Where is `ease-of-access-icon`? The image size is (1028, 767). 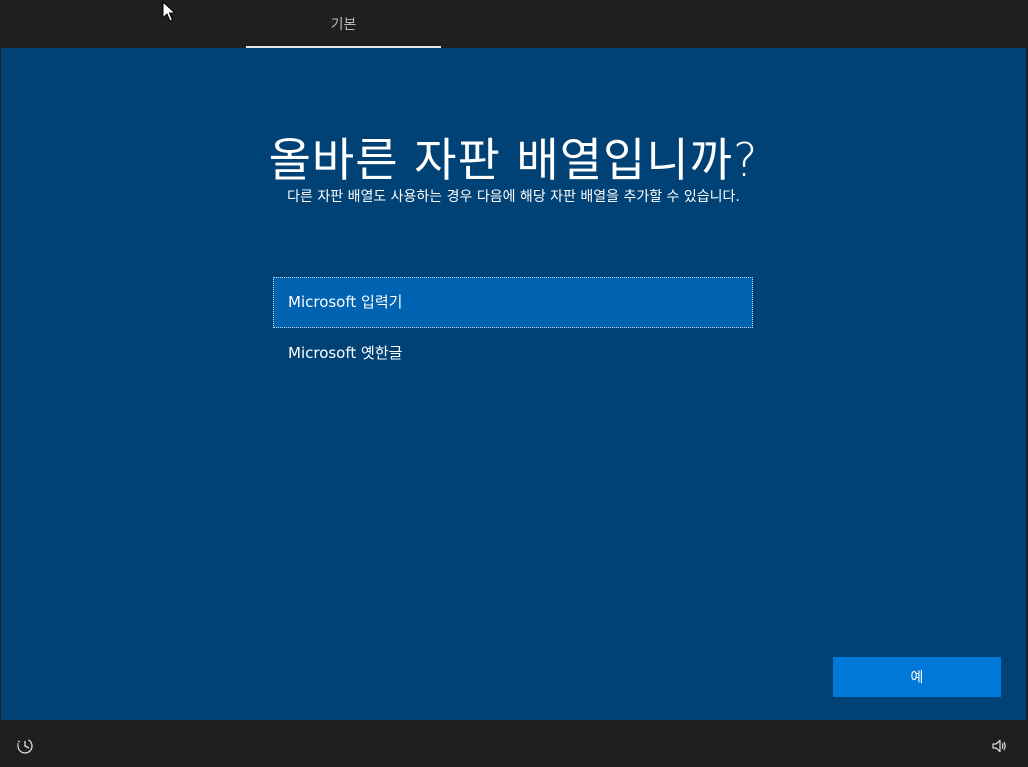
ease-of-access-icon is located at coordinates (25, 746).